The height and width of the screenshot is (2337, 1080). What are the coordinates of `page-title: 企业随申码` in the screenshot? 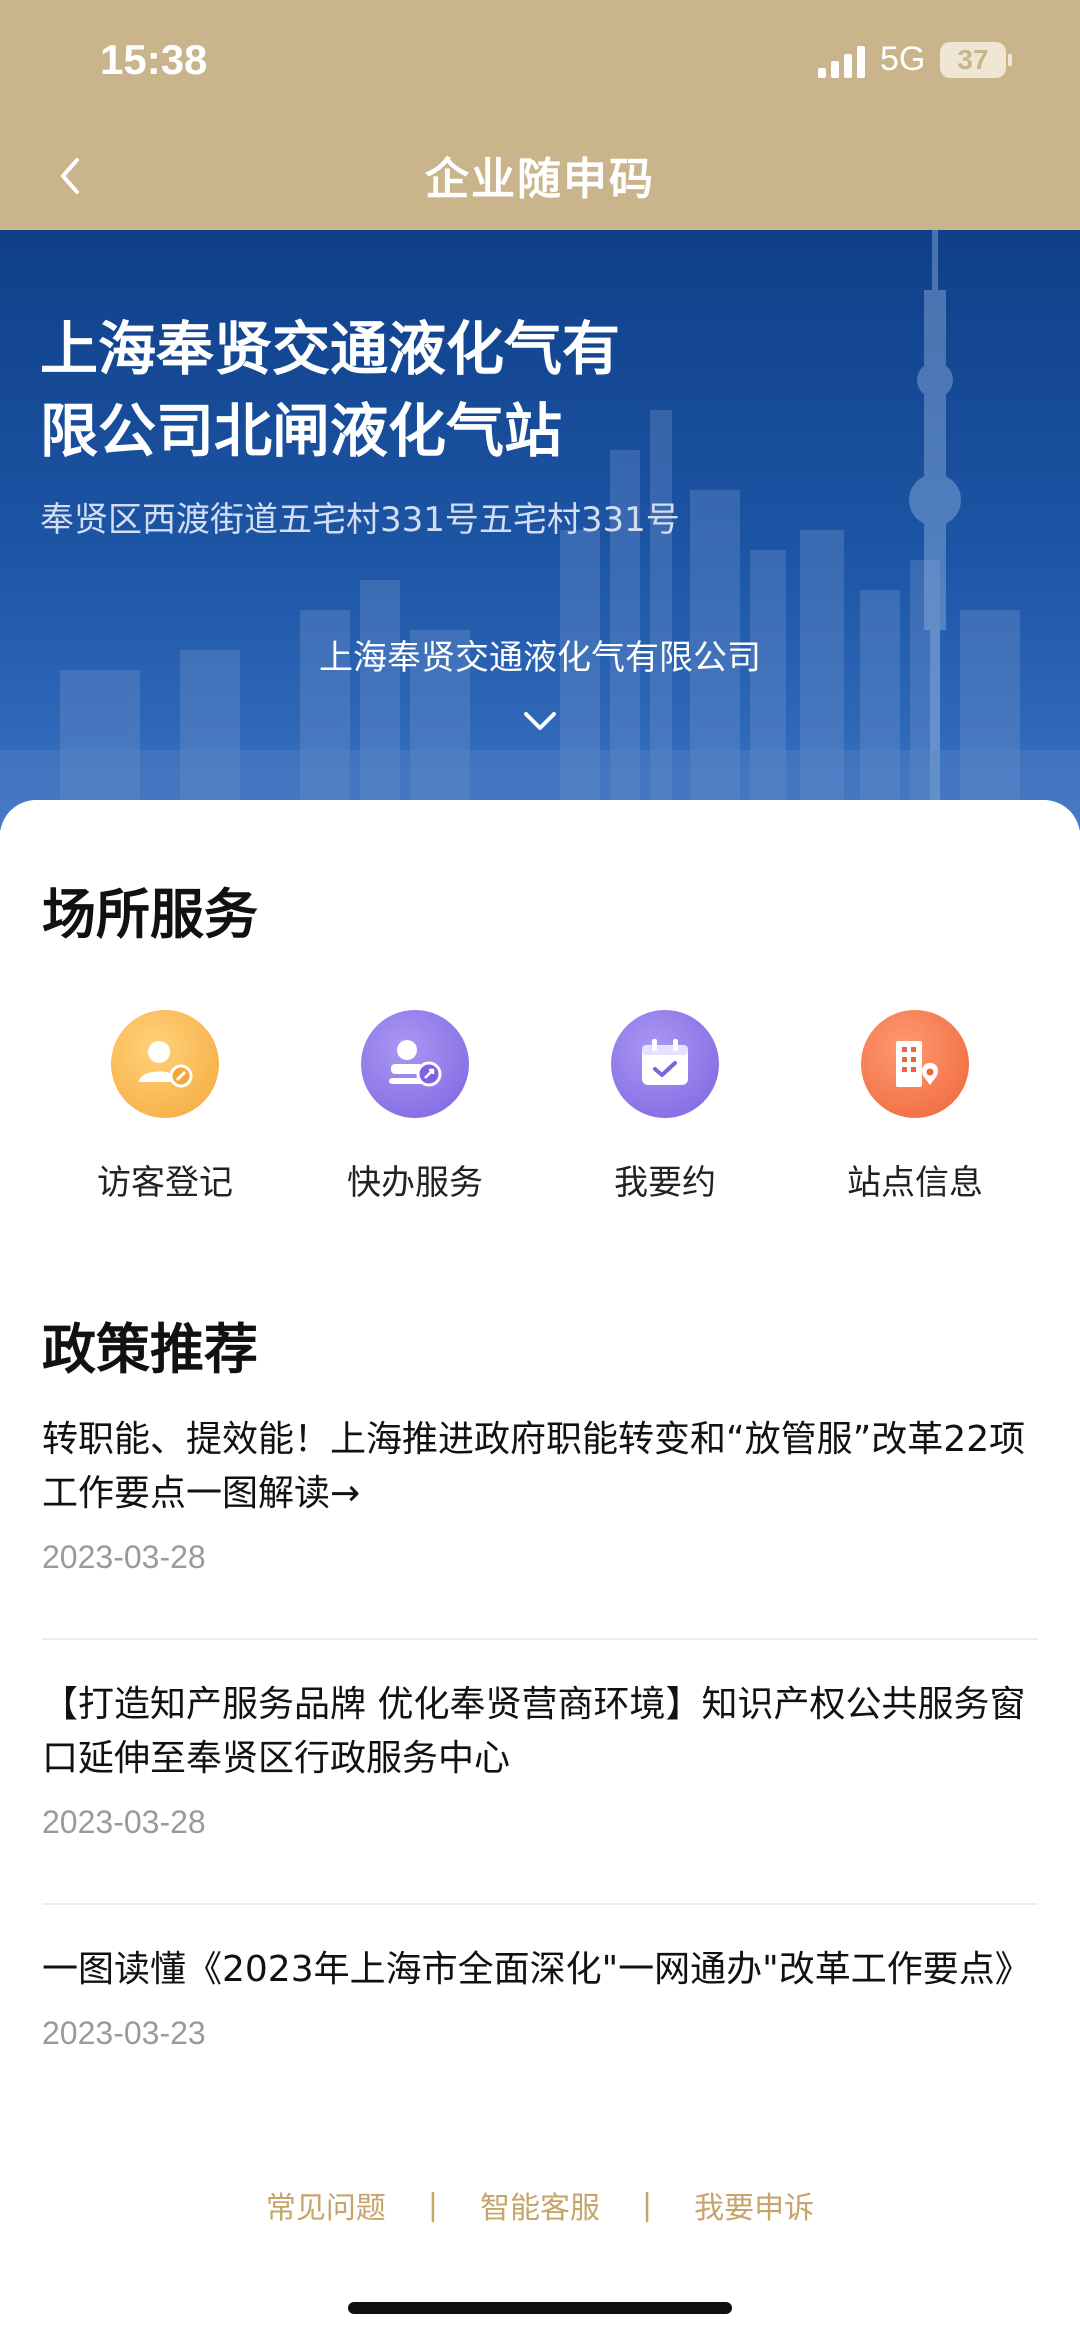 It's located at (540, 179).